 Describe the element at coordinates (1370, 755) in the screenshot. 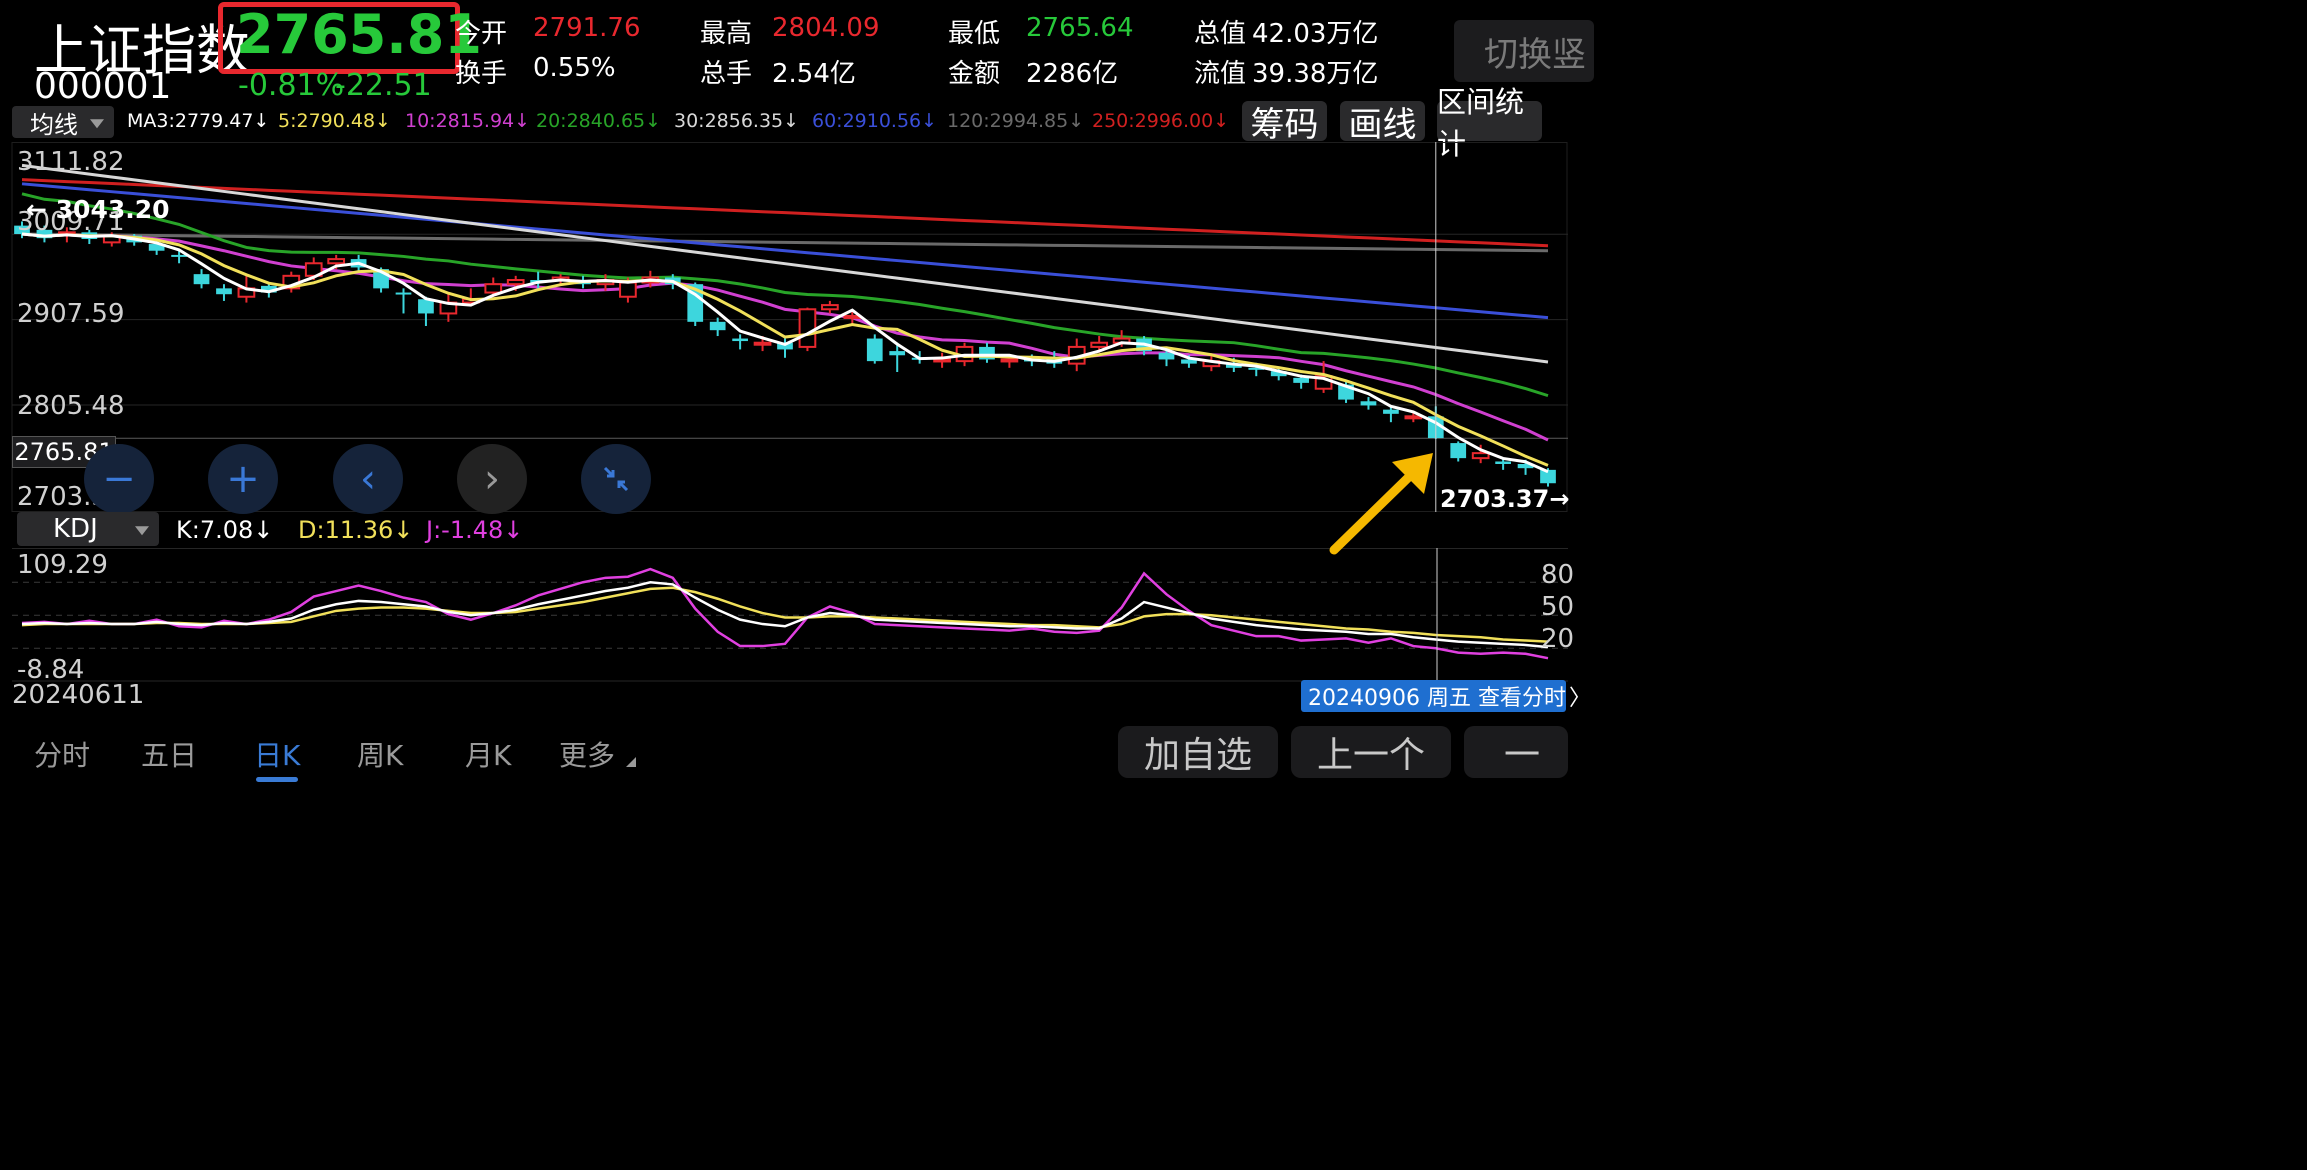

I see `previous-label: 上一个` at that location.